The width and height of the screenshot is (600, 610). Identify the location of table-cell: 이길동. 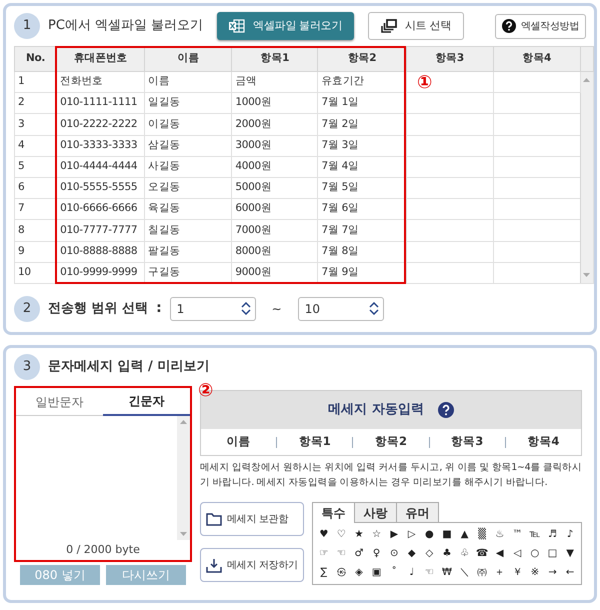
(188, 125).